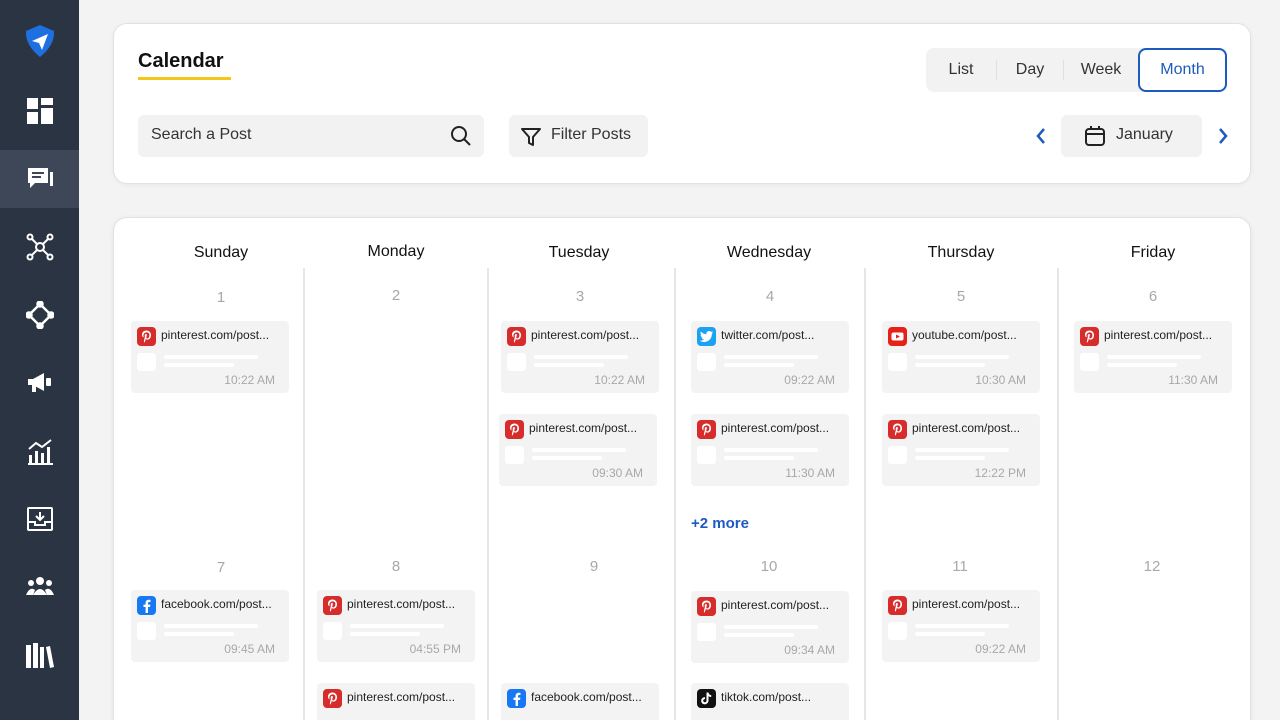 Image resolution: width=1280 pixels, height=720 pixels. Describe the element at coordinates (39, 519) in the screenshot. I see `nav-inbox` at that location.